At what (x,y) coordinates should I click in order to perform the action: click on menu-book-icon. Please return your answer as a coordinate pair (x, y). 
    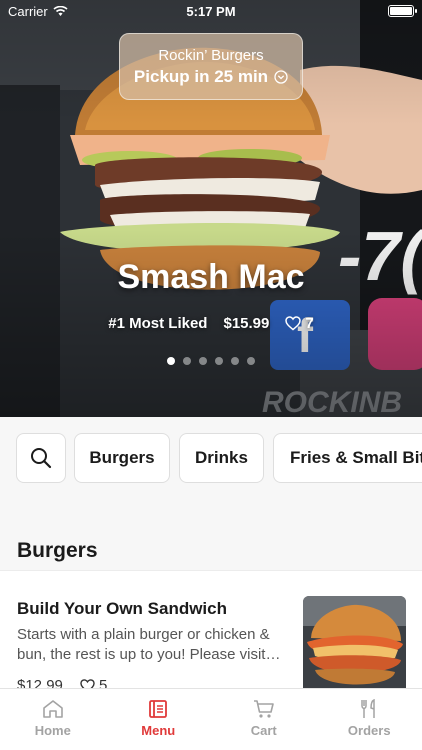
    Looking at the image, I should click on (158, 709).